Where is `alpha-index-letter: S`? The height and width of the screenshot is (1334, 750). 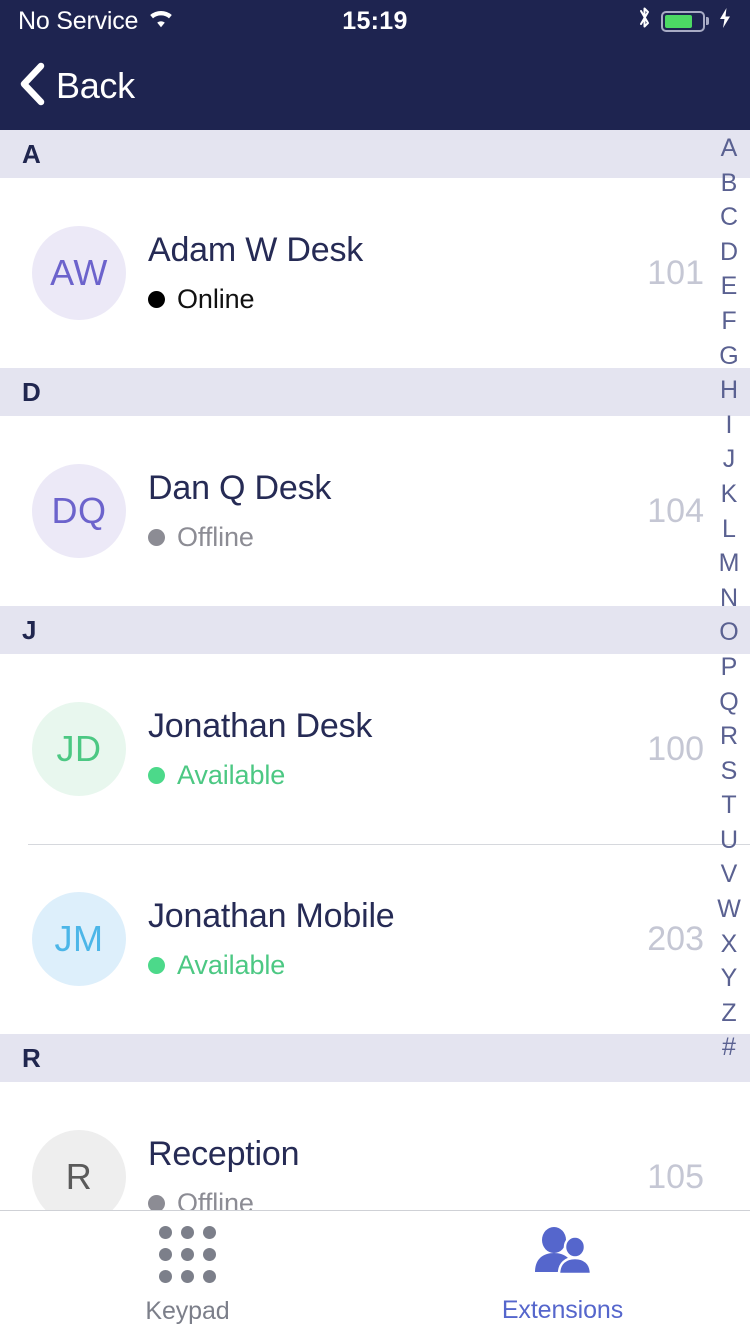 alpha-index-letter: S is located at coordinates (729, 771).